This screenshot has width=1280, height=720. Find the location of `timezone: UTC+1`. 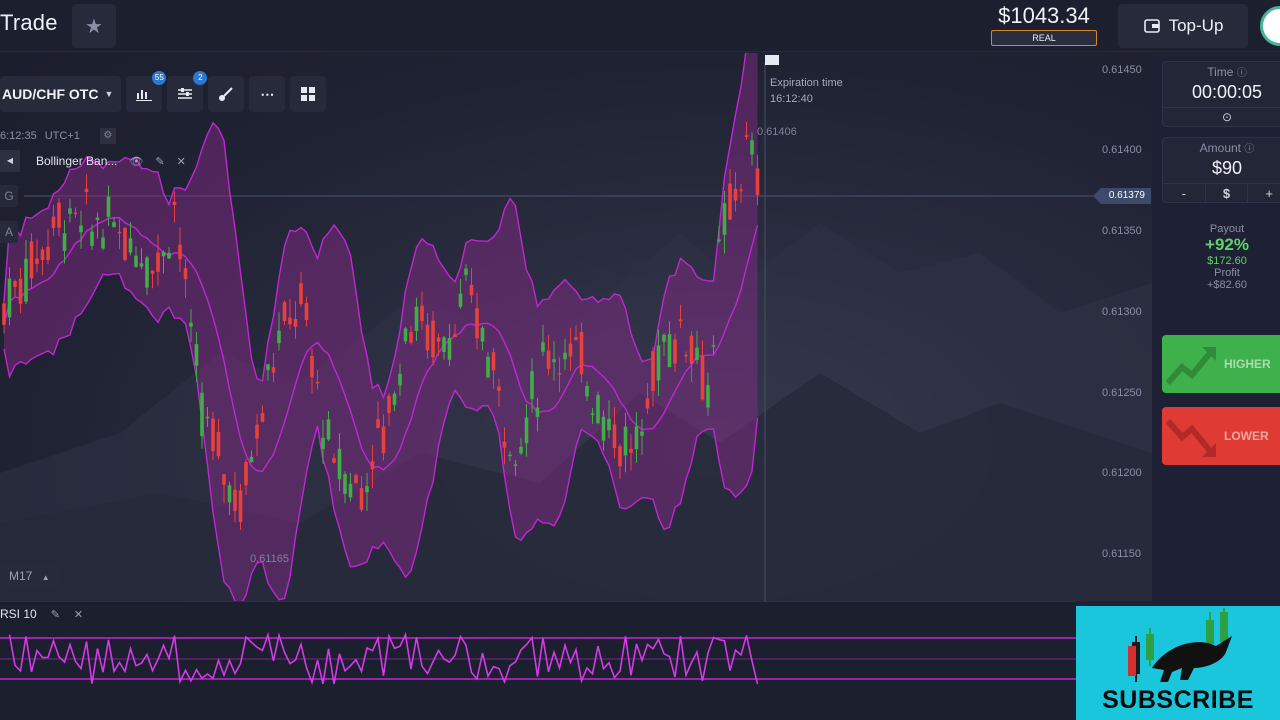

timezone: UTC+1 is located at coordinates (62, 136).